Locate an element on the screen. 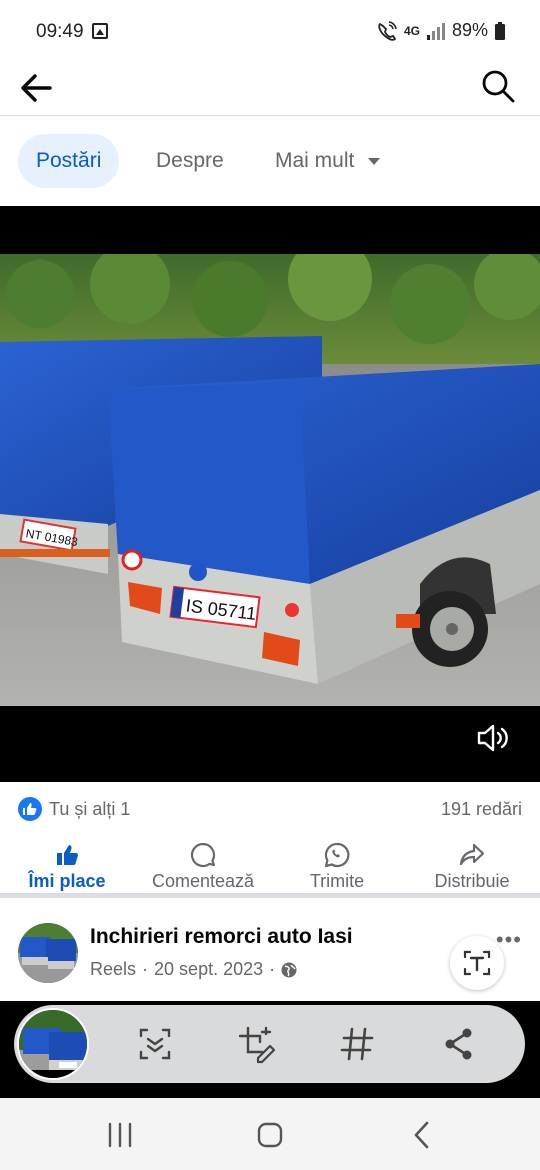 The width and height of the screenshot is (540, 1170). avatar-image is located at coordinates (48, 953).